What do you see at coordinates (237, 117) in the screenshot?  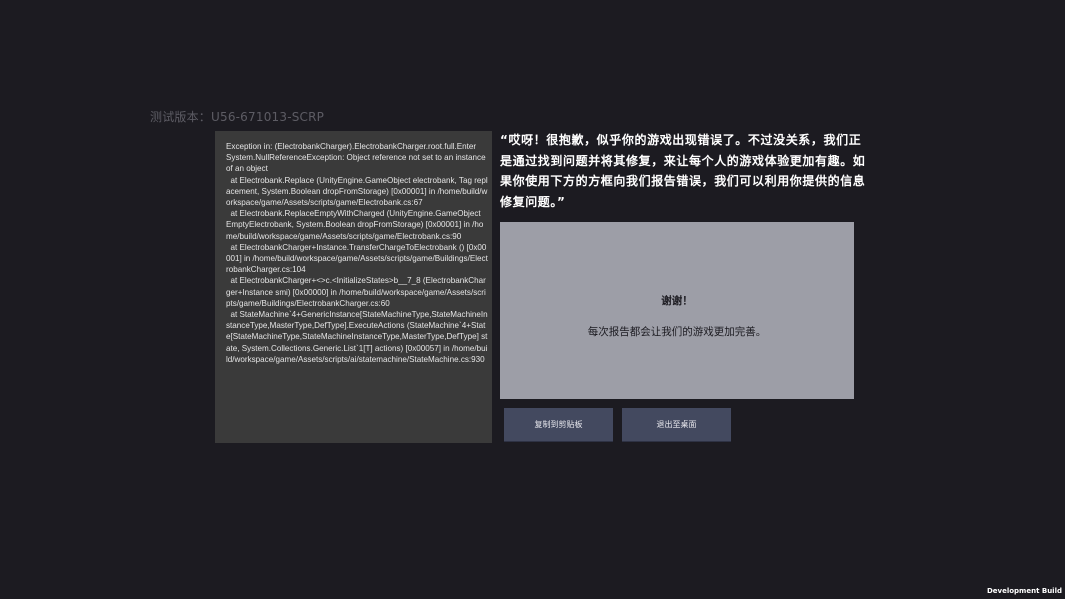 I see `version-label: 测试版本：U56-671013-SCRP` at bounding box center [237, 117].